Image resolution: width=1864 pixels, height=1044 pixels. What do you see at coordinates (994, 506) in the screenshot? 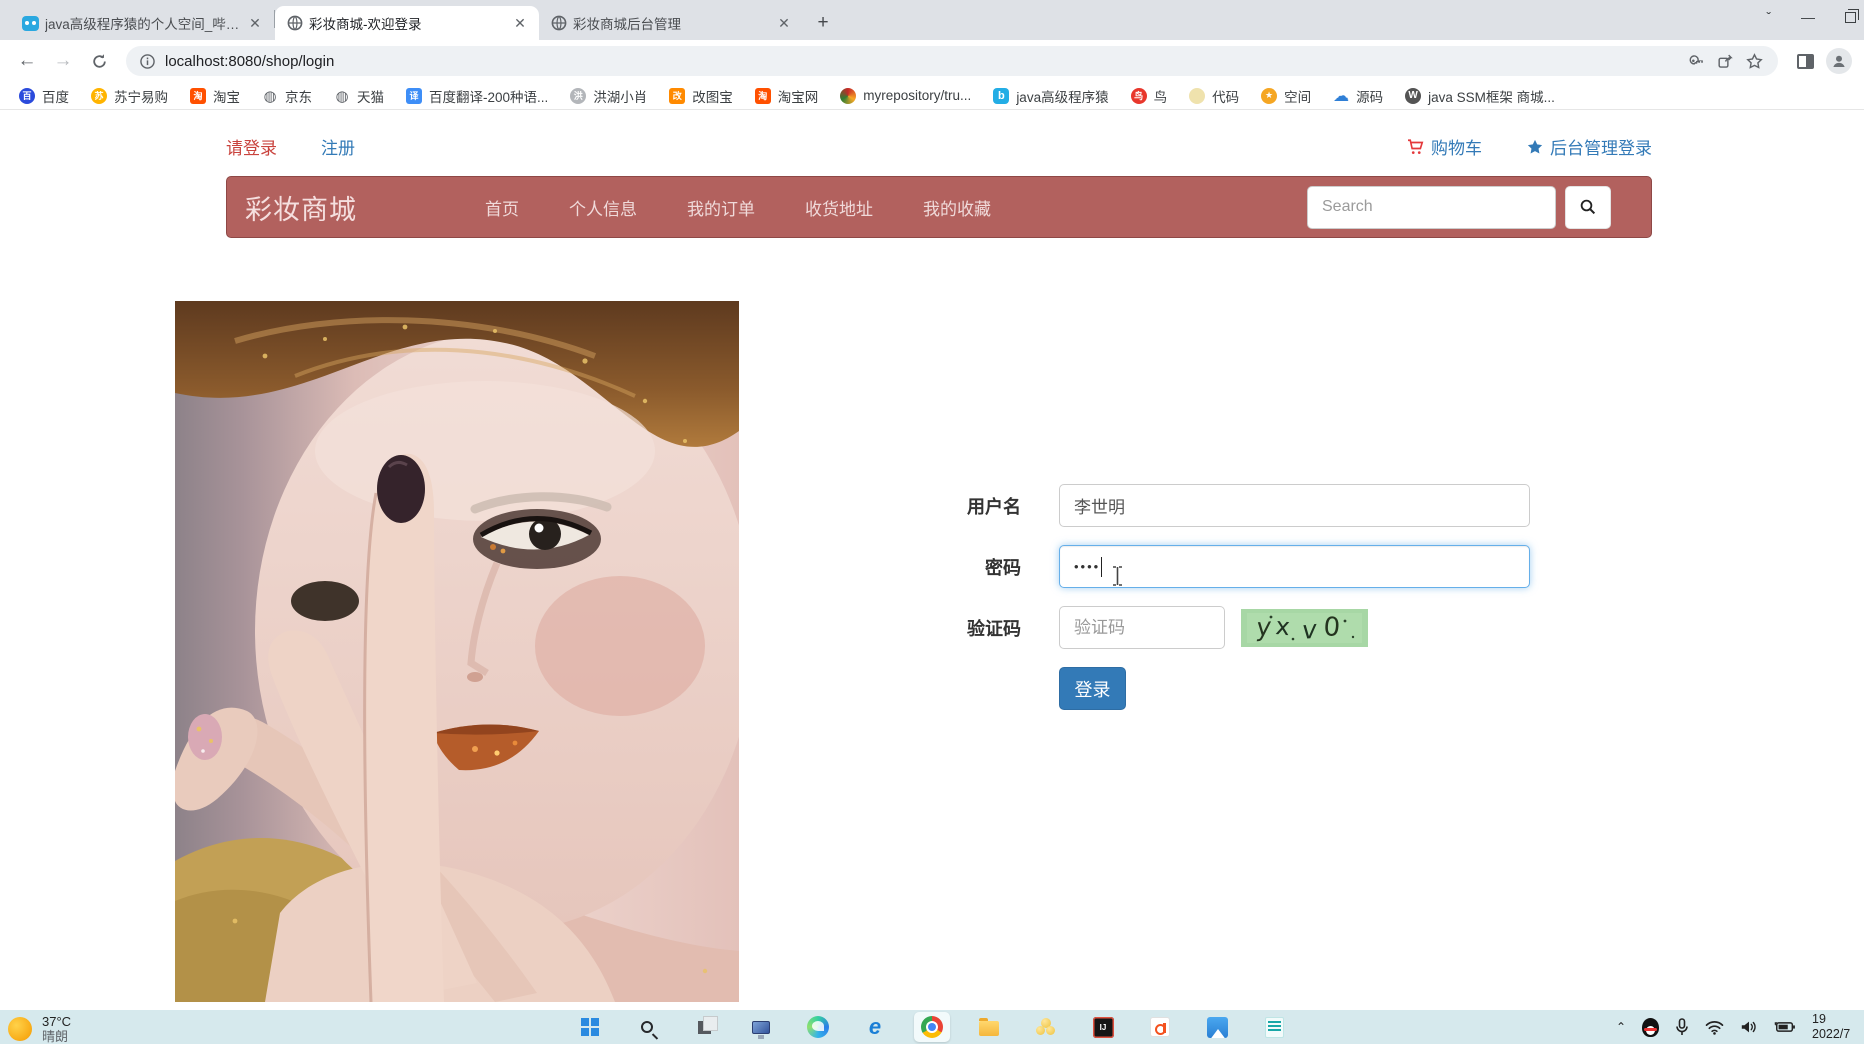
I see `username-label: 用户名` at bounding box center [994, 506].